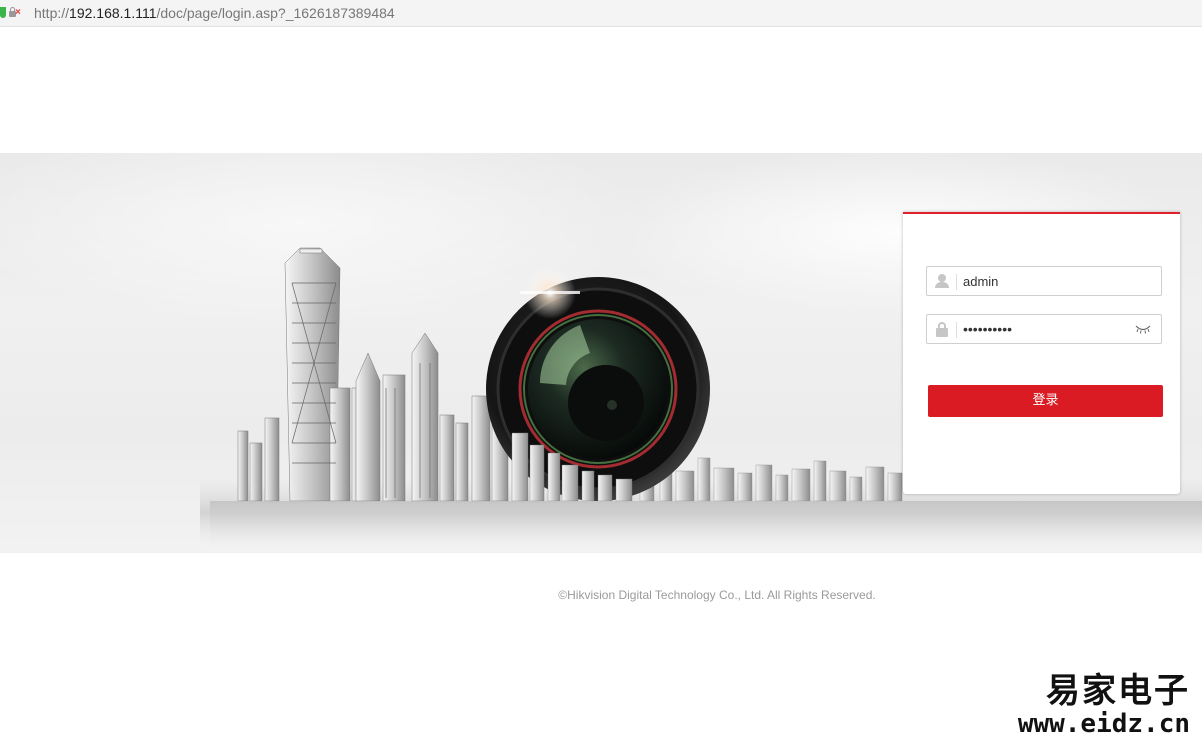  What do you see at coordinates (113, 13) in the screenshot?
I see `url-host: 192.168.1.111` at bounding box center [113, 13].